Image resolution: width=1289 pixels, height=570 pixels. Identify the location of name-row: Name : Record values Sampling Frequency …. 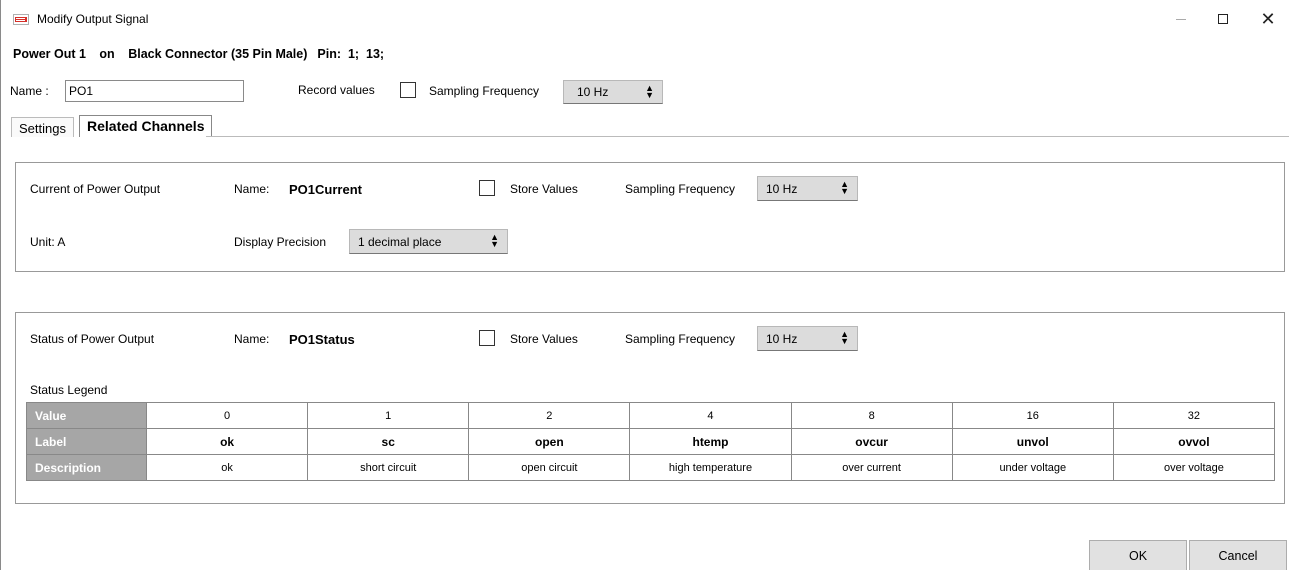
(360, 92).